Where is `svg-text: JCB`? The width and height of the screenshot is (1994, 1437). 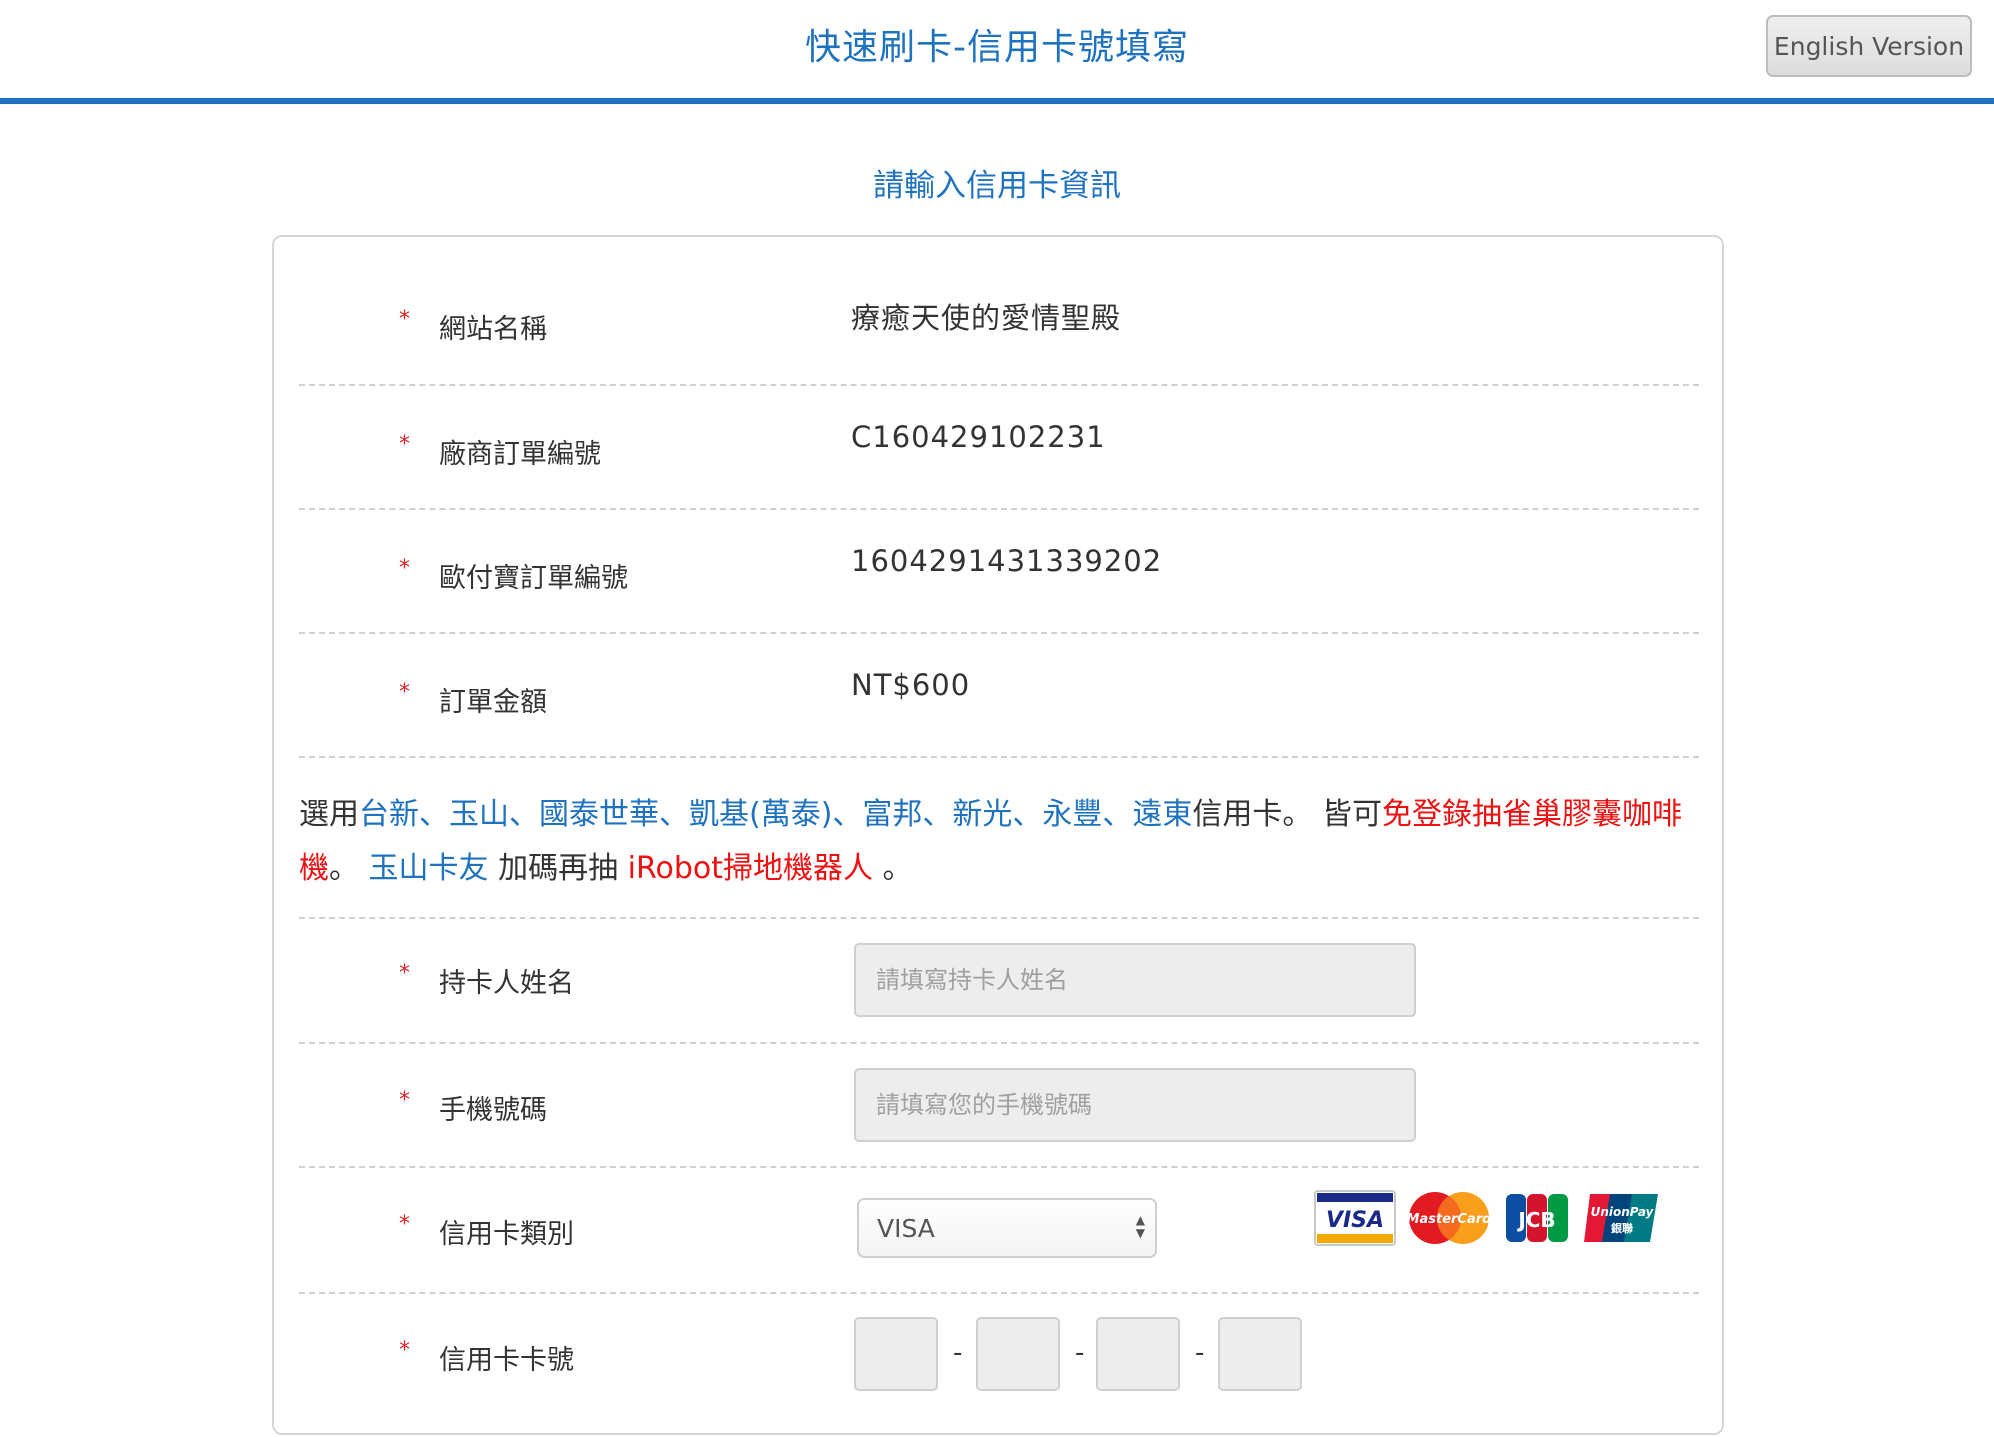
svg-text: JCB is located at coordinates (1535, 1220).